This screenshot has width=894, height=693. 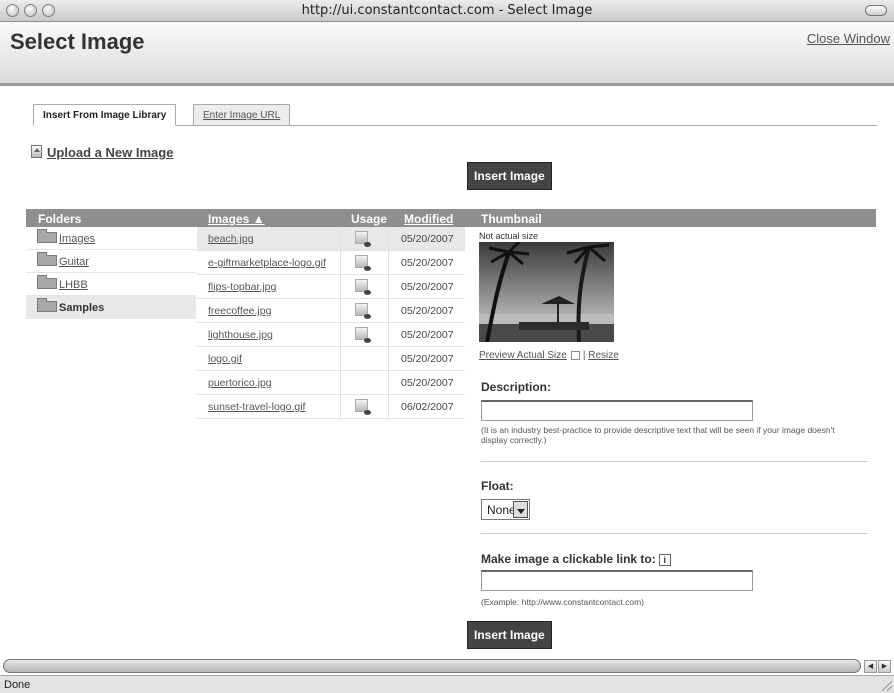 I want to click on link-label: Make image a clickable link to: i, so click(x=576, y=559).